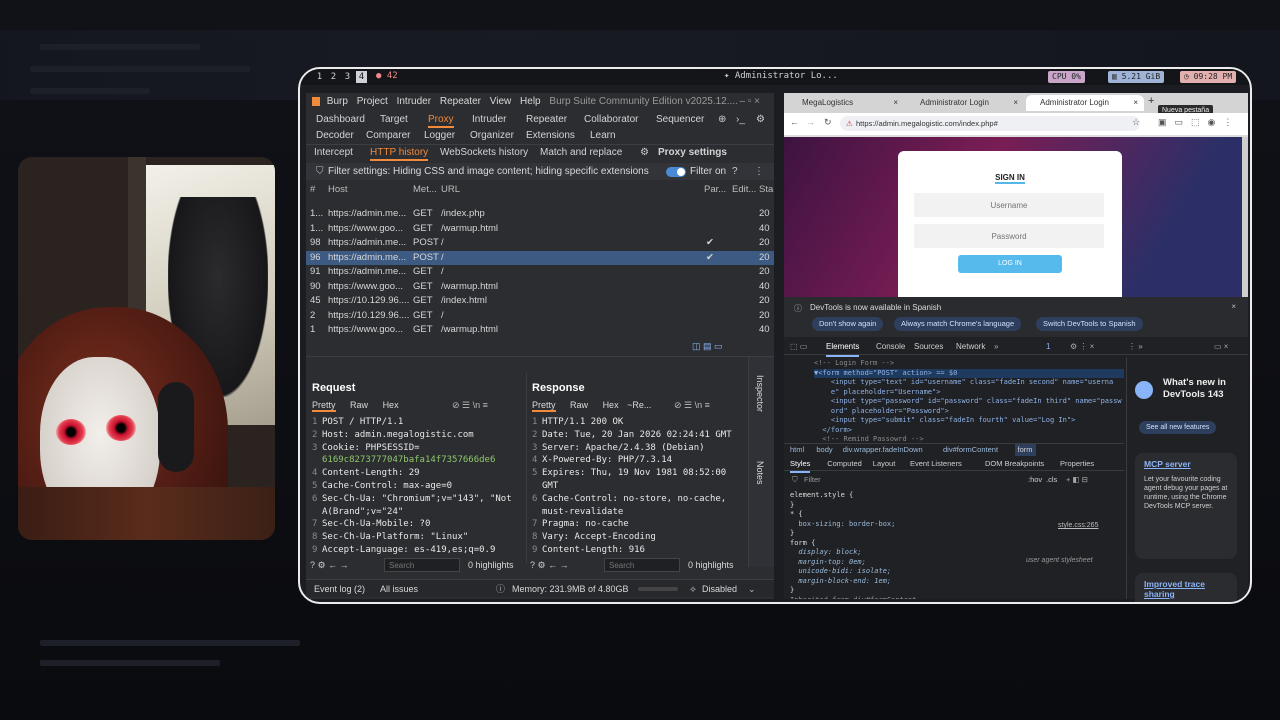 Image resolution: width=1280 pixels, height=720 pixels. I want to click on request-mode-raw: Raw, so click(359, 405).